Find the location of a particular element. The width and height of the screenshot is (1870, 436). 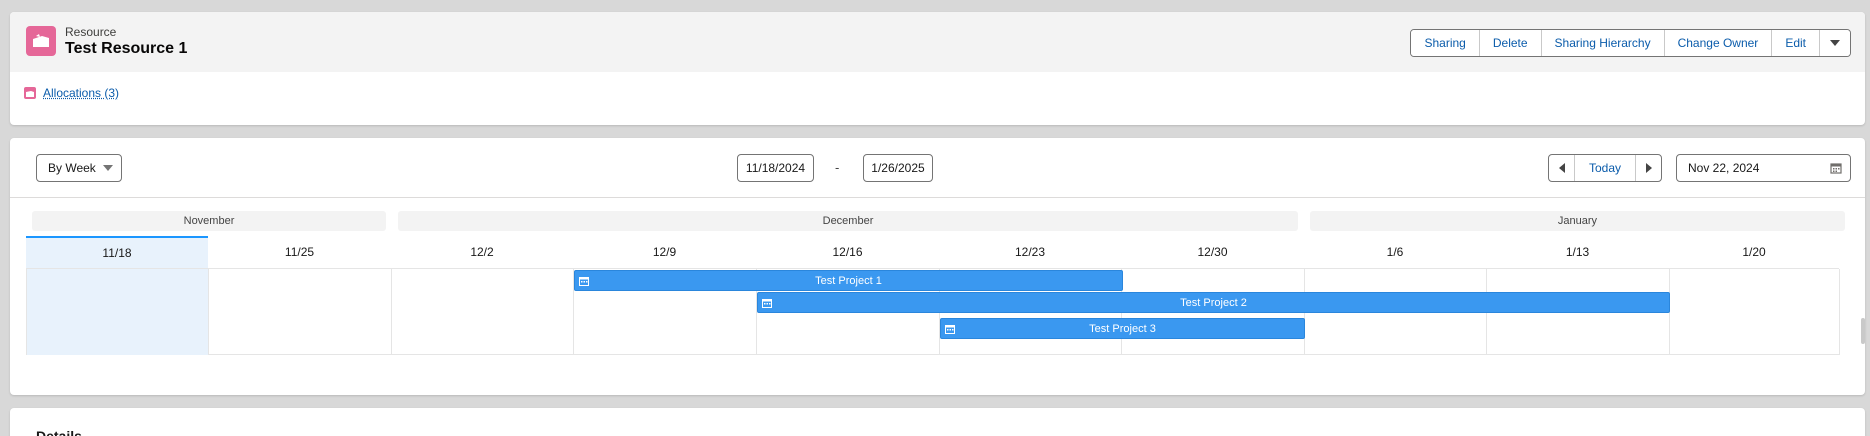

week-header: 12/2 is located at coordinates (482, 252).